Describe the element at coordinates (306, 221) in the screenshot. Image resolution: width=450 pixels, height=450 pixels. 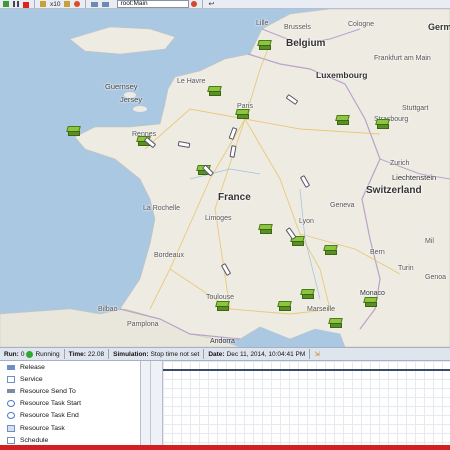
I see `label-lyon: Lyon` at that location.